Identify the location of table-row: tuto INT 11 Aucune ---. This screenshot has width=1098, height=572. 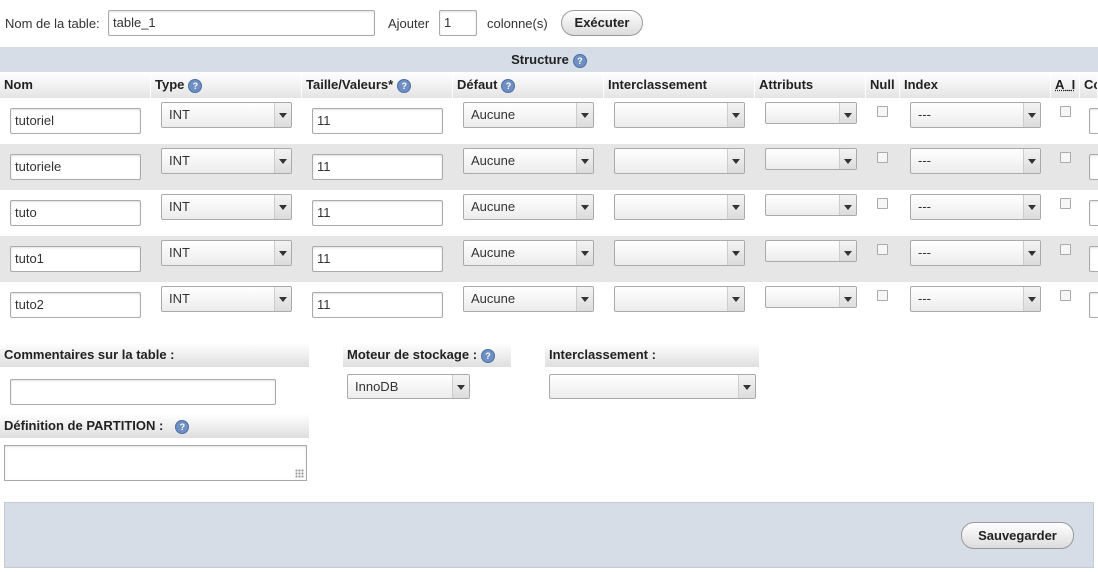
(549, 213).